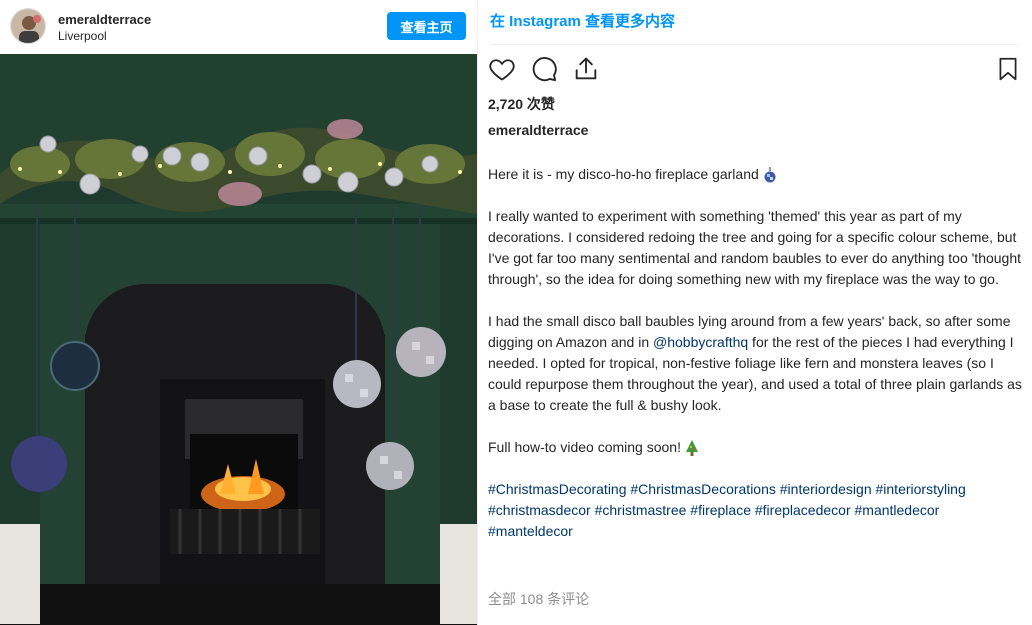 This screenshot has height=625, width=1032. What do you see at coordinates (521, 104) in the screenshot?
I see `likes-count: 2,720 次赞` at bounding box center [521, 104].